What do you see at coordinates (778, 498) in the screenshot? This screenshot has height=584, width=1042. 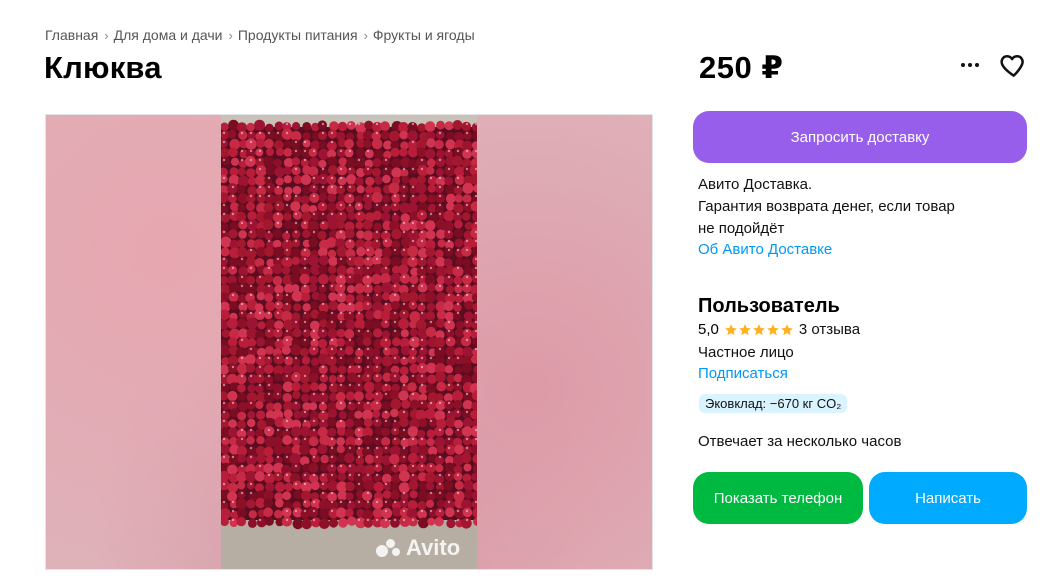 I see `show-phone-button: Показать телефон` at bounding box center [778, 498].